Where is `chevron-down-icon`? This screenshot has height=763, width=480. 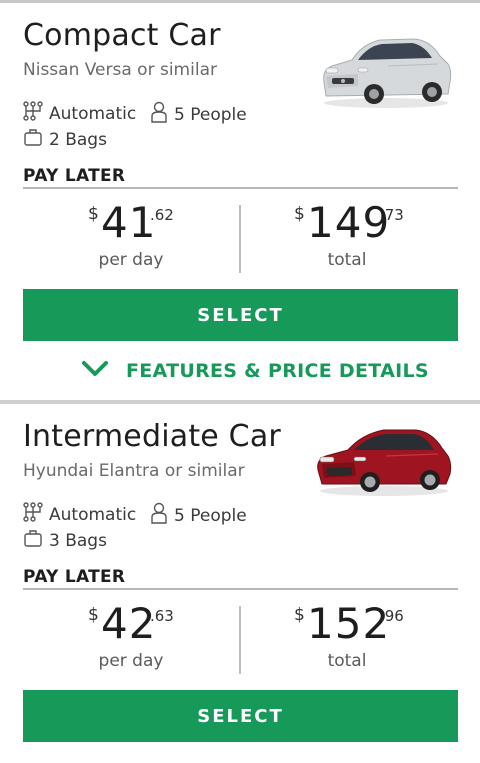
chevron-down-icon is located at coordinates (103, 370).